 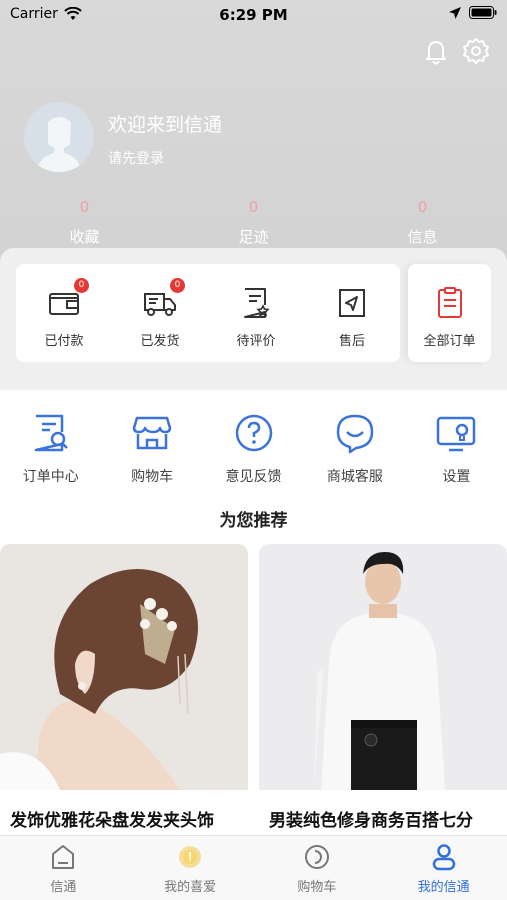 What do you see at coordinates (354, 477) in the screenshot?
I see `service-label: 商城客服` at bounding box center [354, 477].